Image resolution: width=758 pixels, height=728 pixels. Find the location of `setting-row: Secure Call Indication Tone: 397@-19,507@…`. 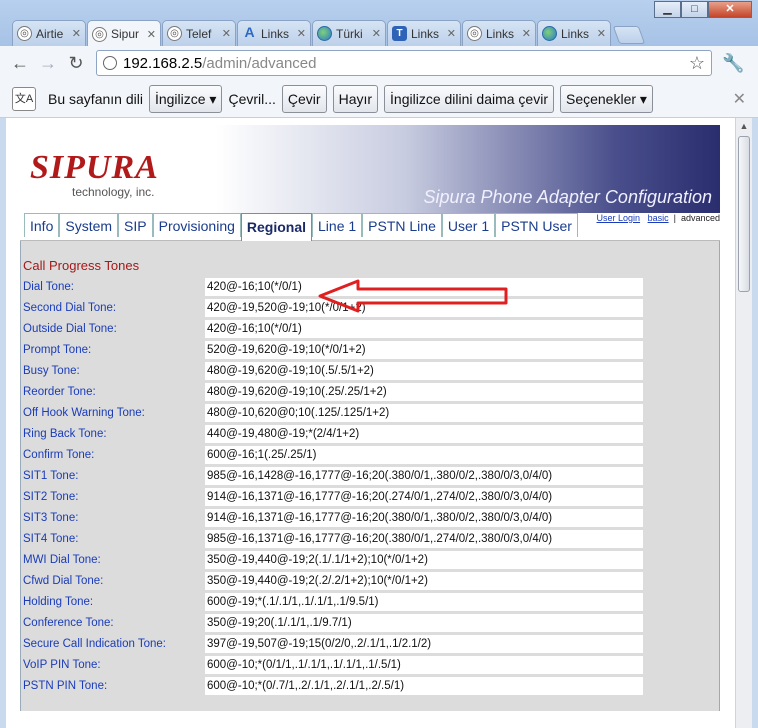

setting-row: Secure Call Indication Tone: 397@-19,507@… is located at coordinates (370, 643).